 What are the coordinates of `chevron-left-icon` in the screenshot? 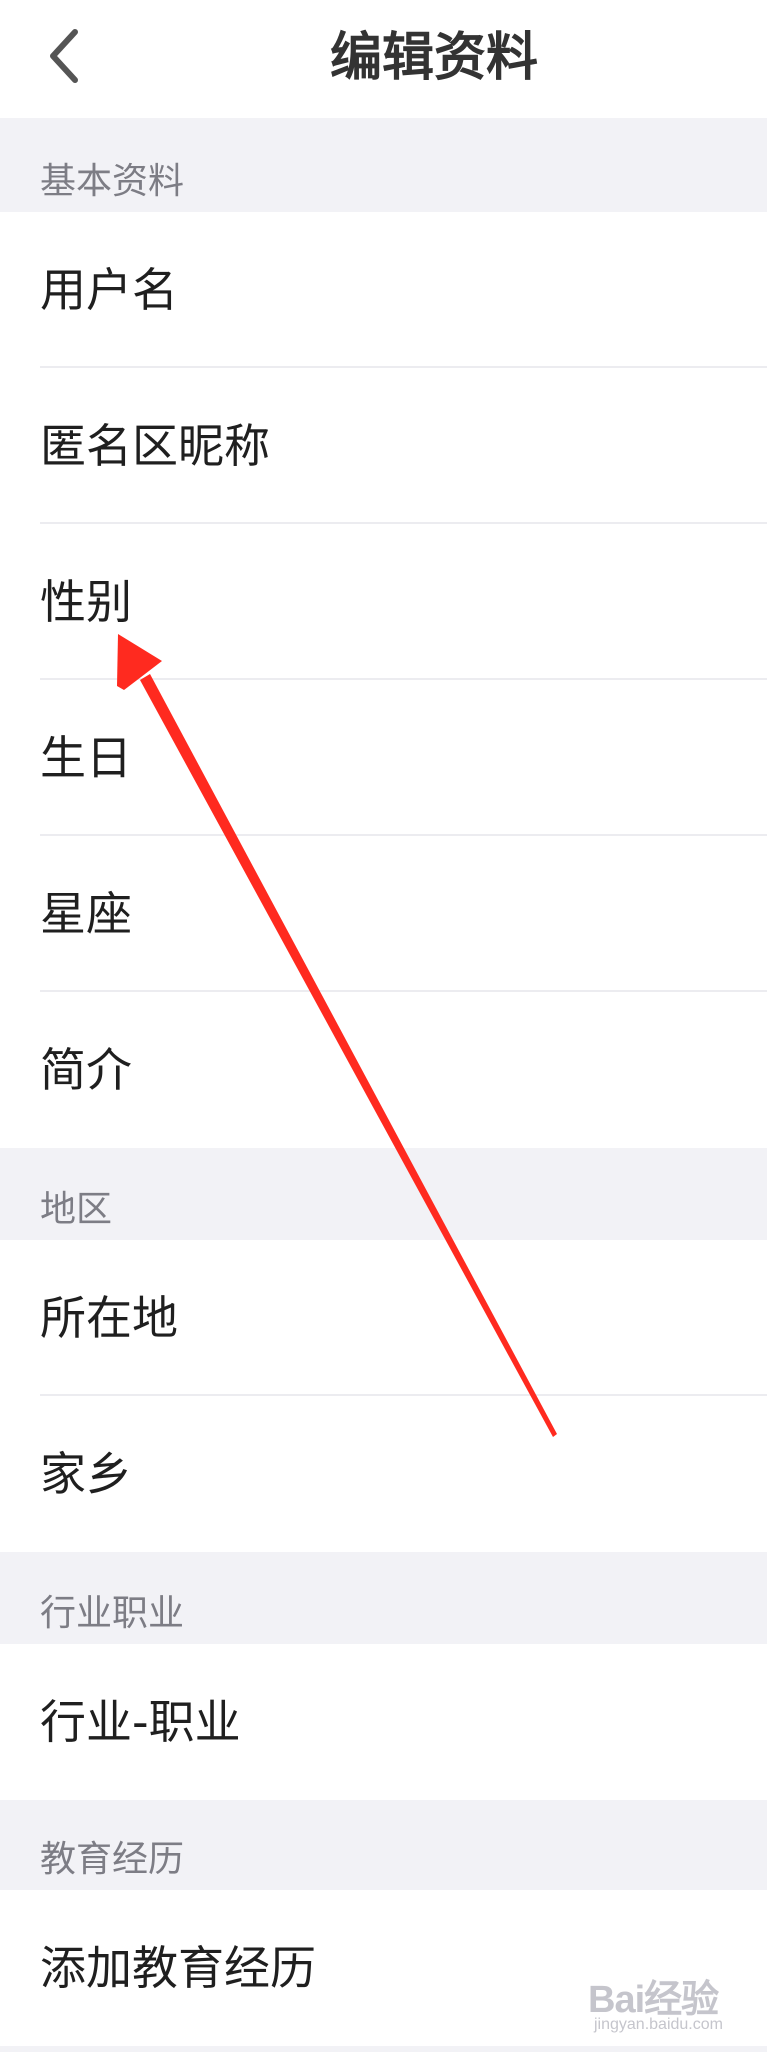 It's located at (64, 56).